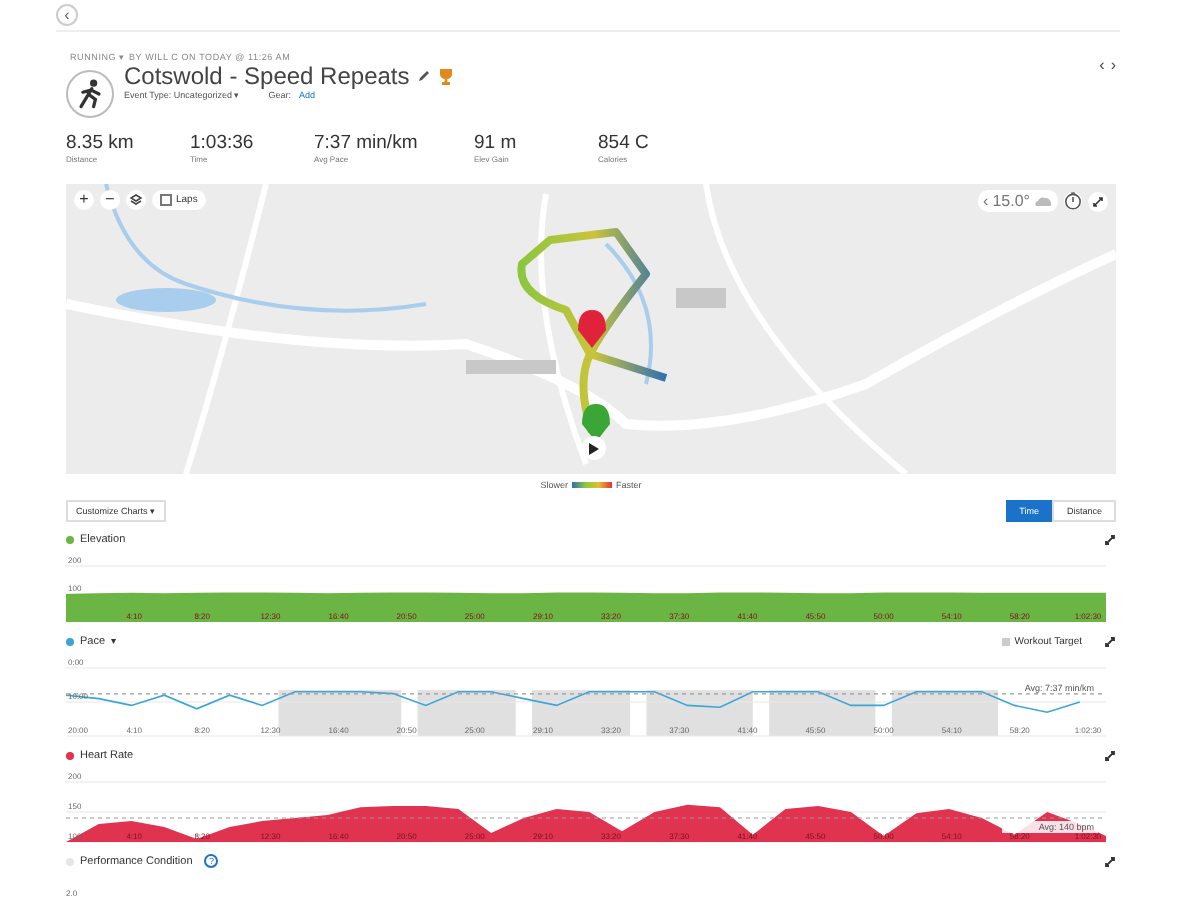  What do you see at coordinates (423, 76) in the screenshot?
I see `pencil-icon` at bounding box center [423, 76].